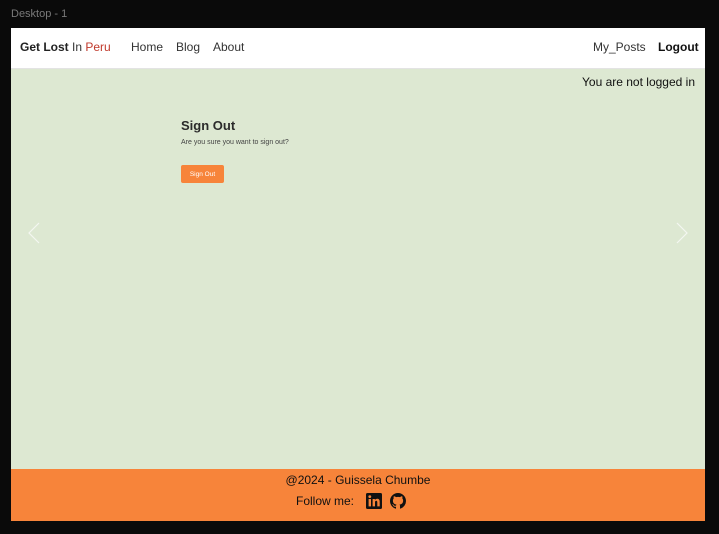 The height and width of the screenshot is (534, 719). Describe the element at coordinates (374, 501) in the screenshot. I see `linkedin-icon` at that location.